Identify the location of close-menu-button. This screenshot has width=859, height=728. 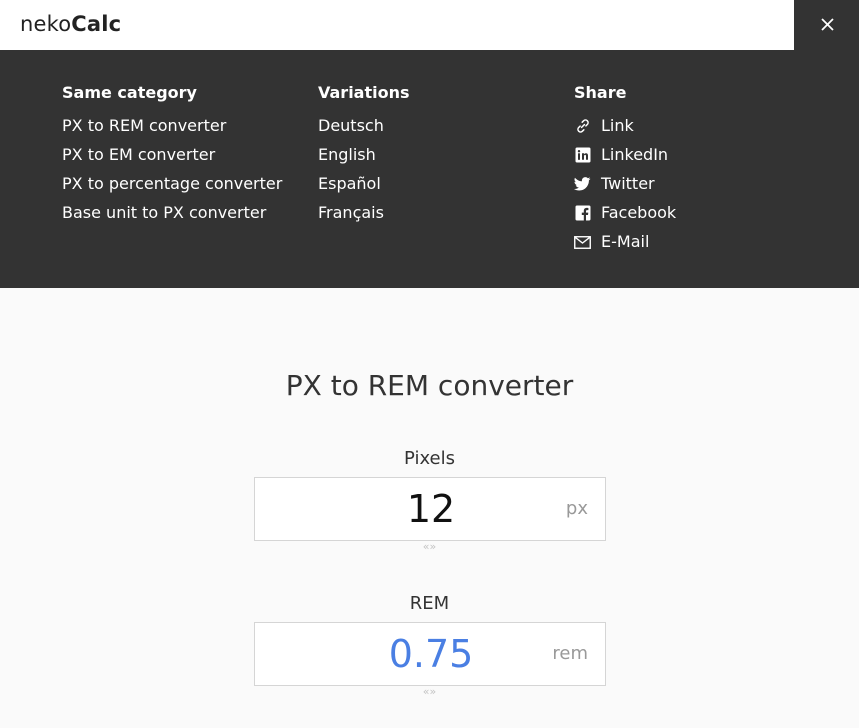
(826, 25).